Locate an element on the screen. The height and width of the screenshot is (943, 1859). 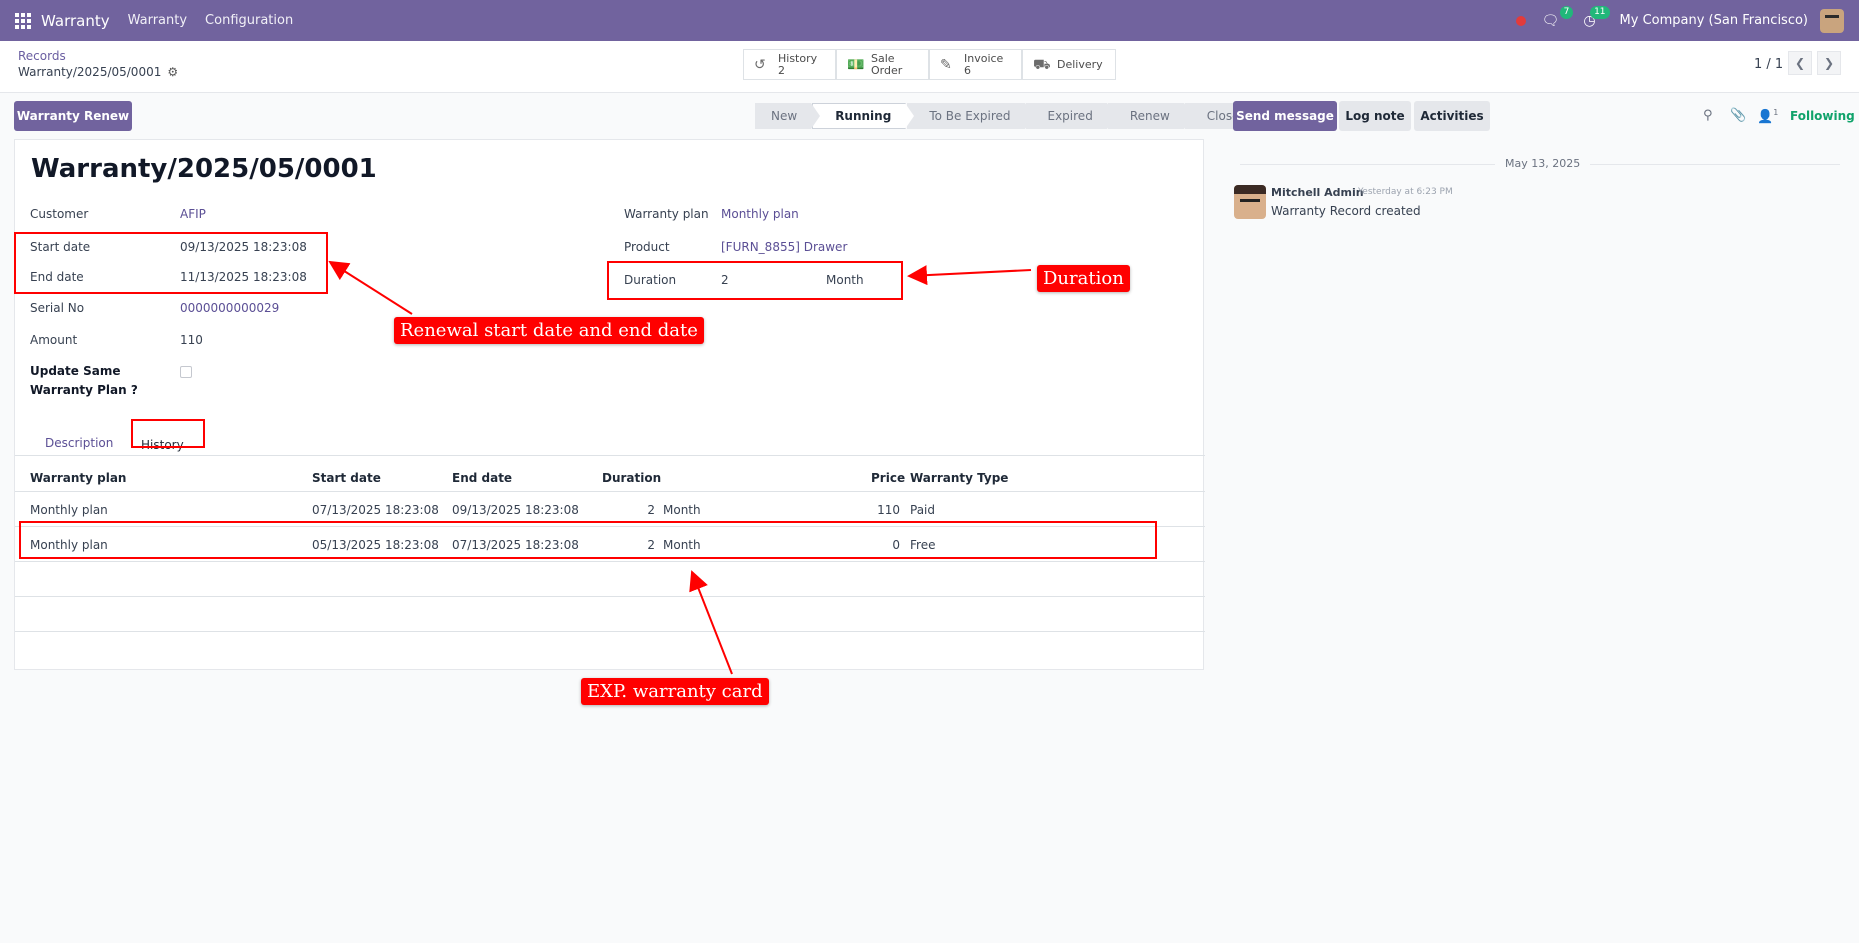
apps-menu-icon is located at coordinates (23, 20).